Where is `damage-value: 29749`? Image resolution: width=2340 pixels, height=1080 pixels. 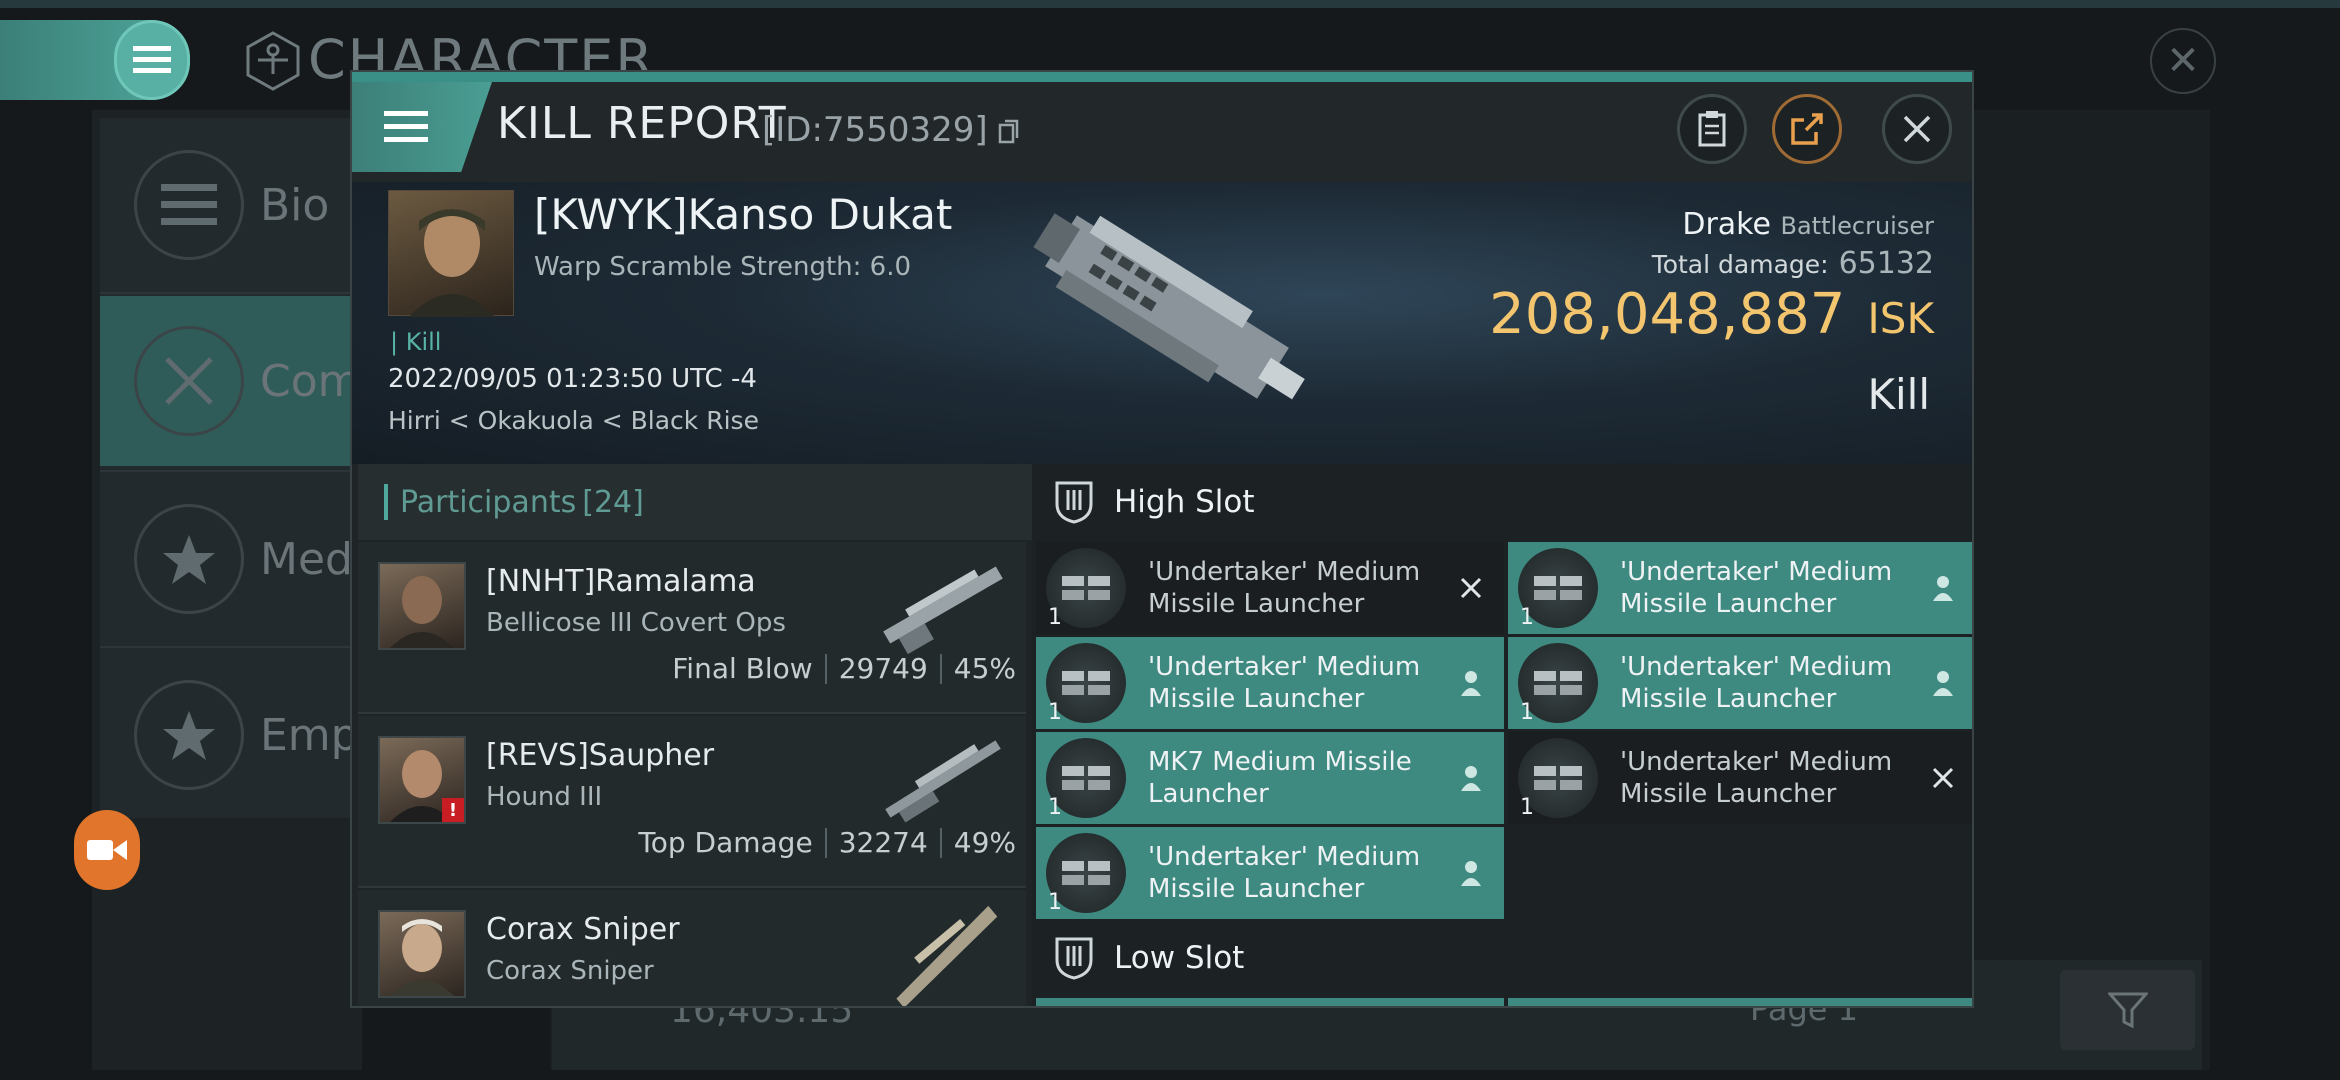 damage-value: 29749 is located at coordinates (883, 668).